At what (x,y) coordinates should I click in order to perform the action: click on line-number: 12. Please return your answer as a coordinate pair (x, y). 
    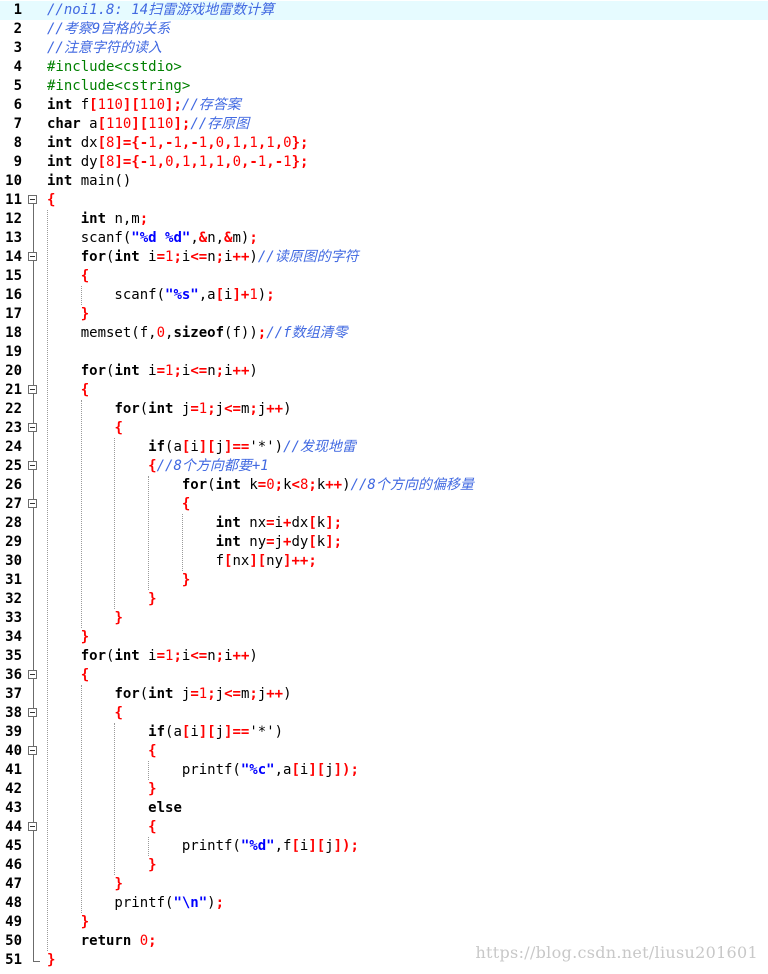
    Looking at the image, I should click on (13, 219).